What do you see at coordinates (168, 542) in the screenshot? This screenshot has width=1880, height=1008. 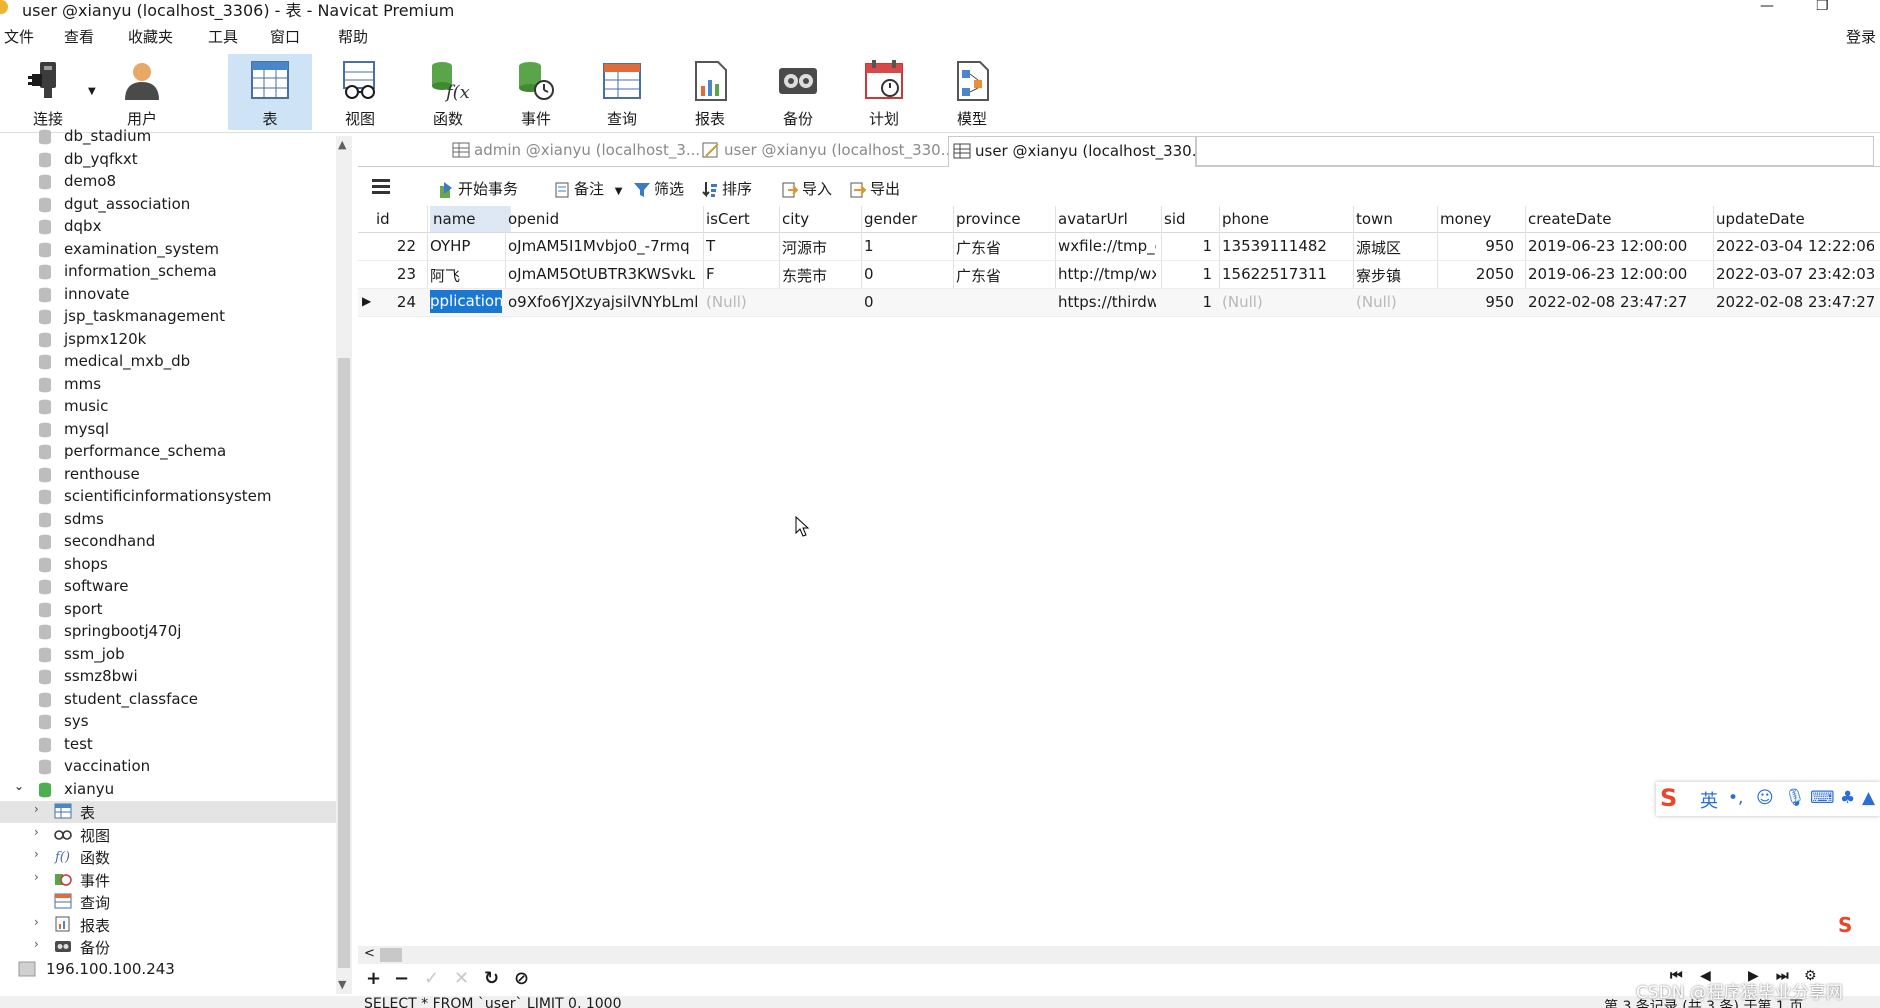 I see `tree-db-secondhand: secondhand` at bounding box center [168, 542].